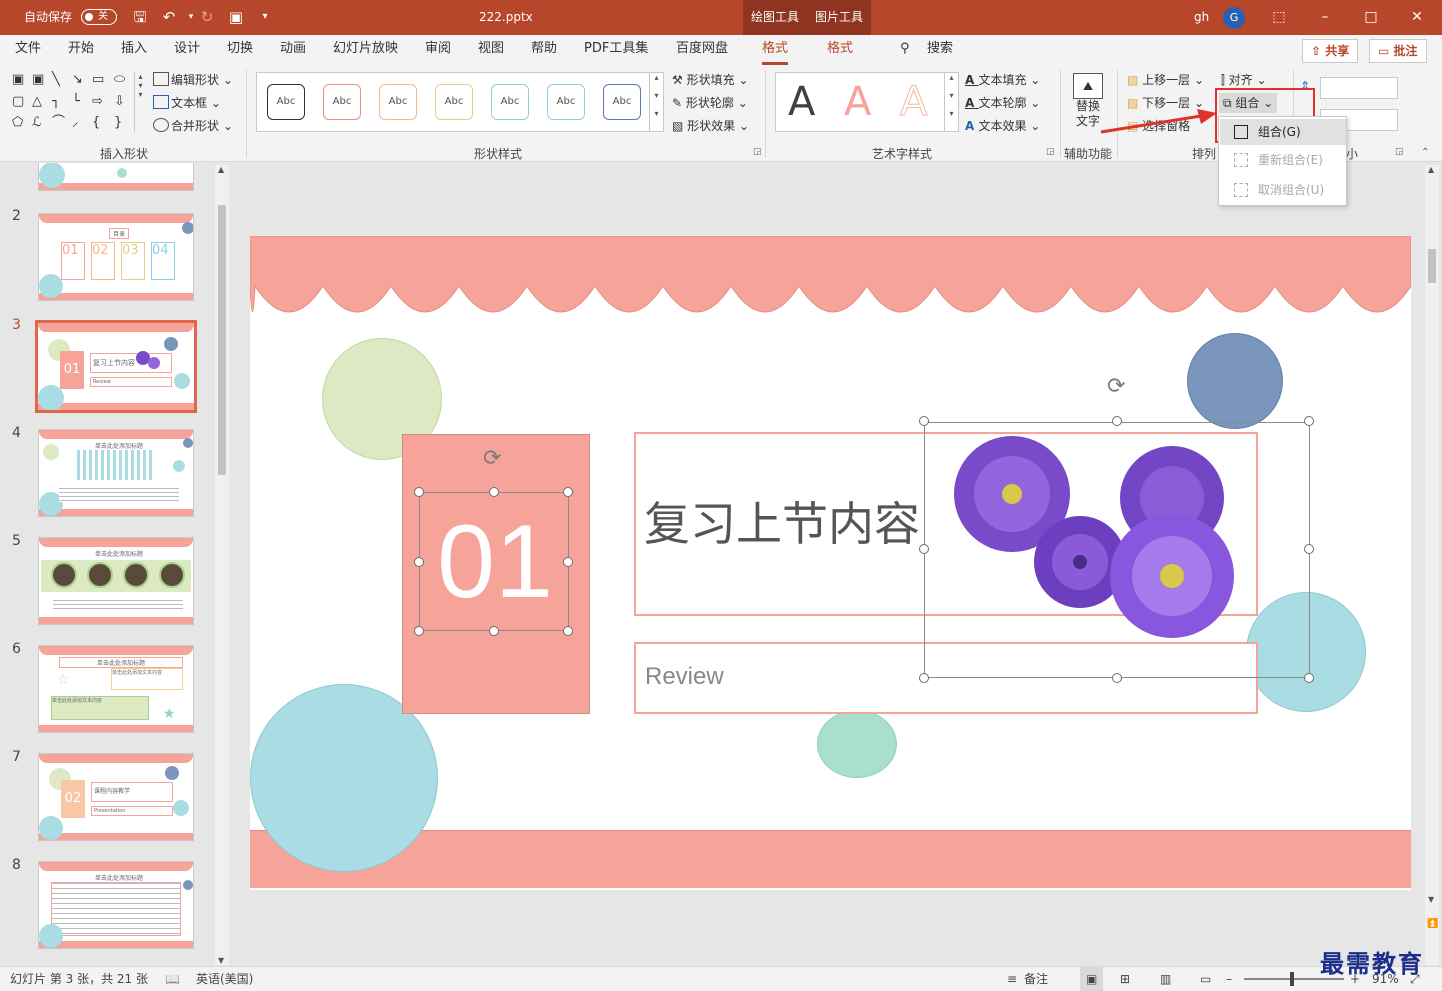 The height and width of the screenshot is (991, 1442). I want to click on zoom-out-icon: –, so click(1229, 979).